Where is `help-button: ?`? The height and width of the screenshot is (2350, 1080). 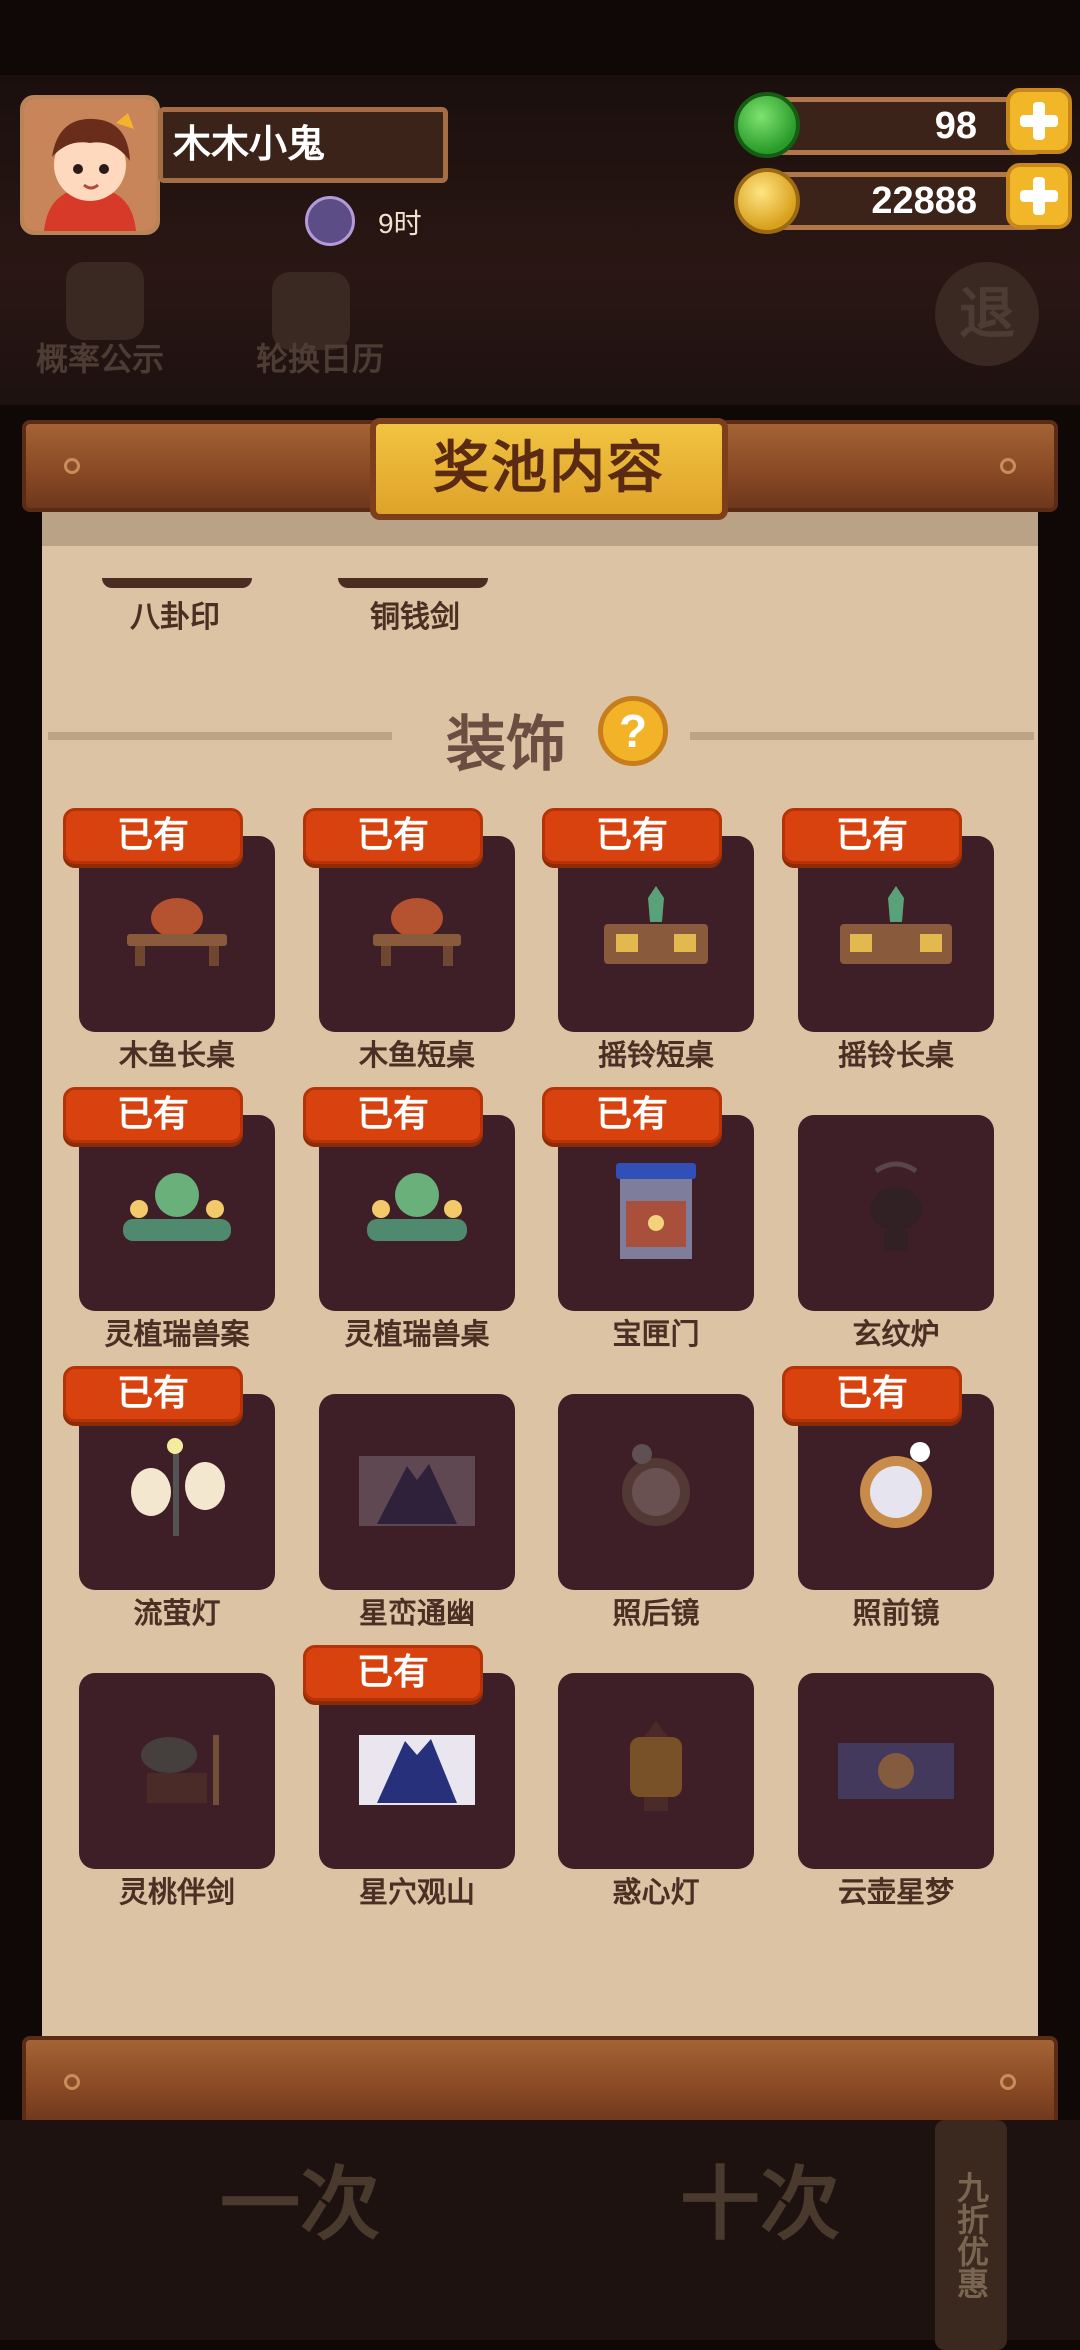
help-button: ? is located at coordinates (633, 731).